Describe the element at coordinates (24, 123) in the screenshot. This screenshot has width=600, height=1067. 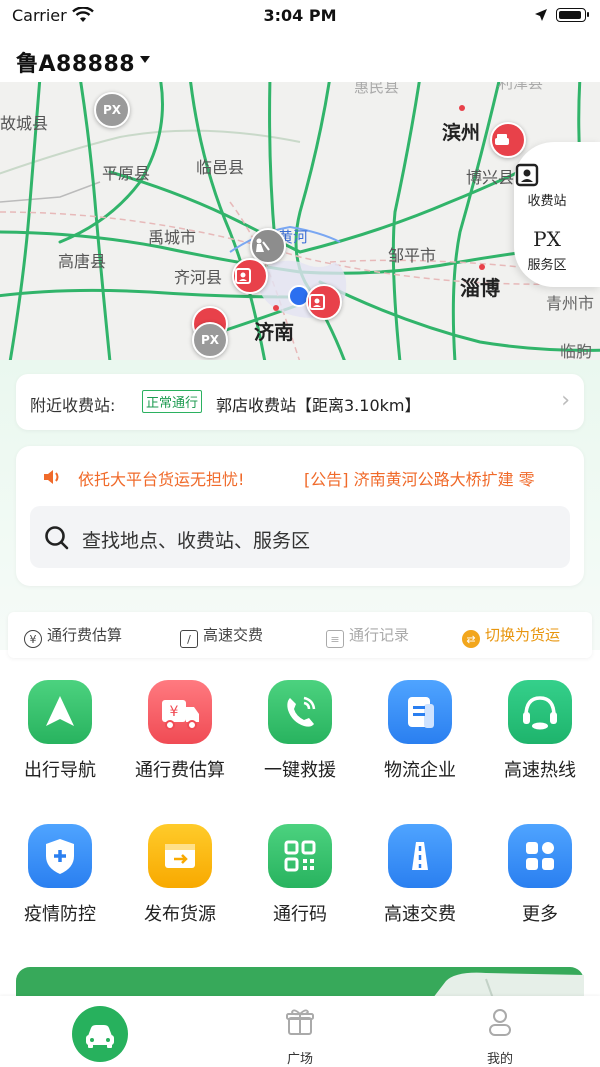
I see `city-label: 故城县` at that location.